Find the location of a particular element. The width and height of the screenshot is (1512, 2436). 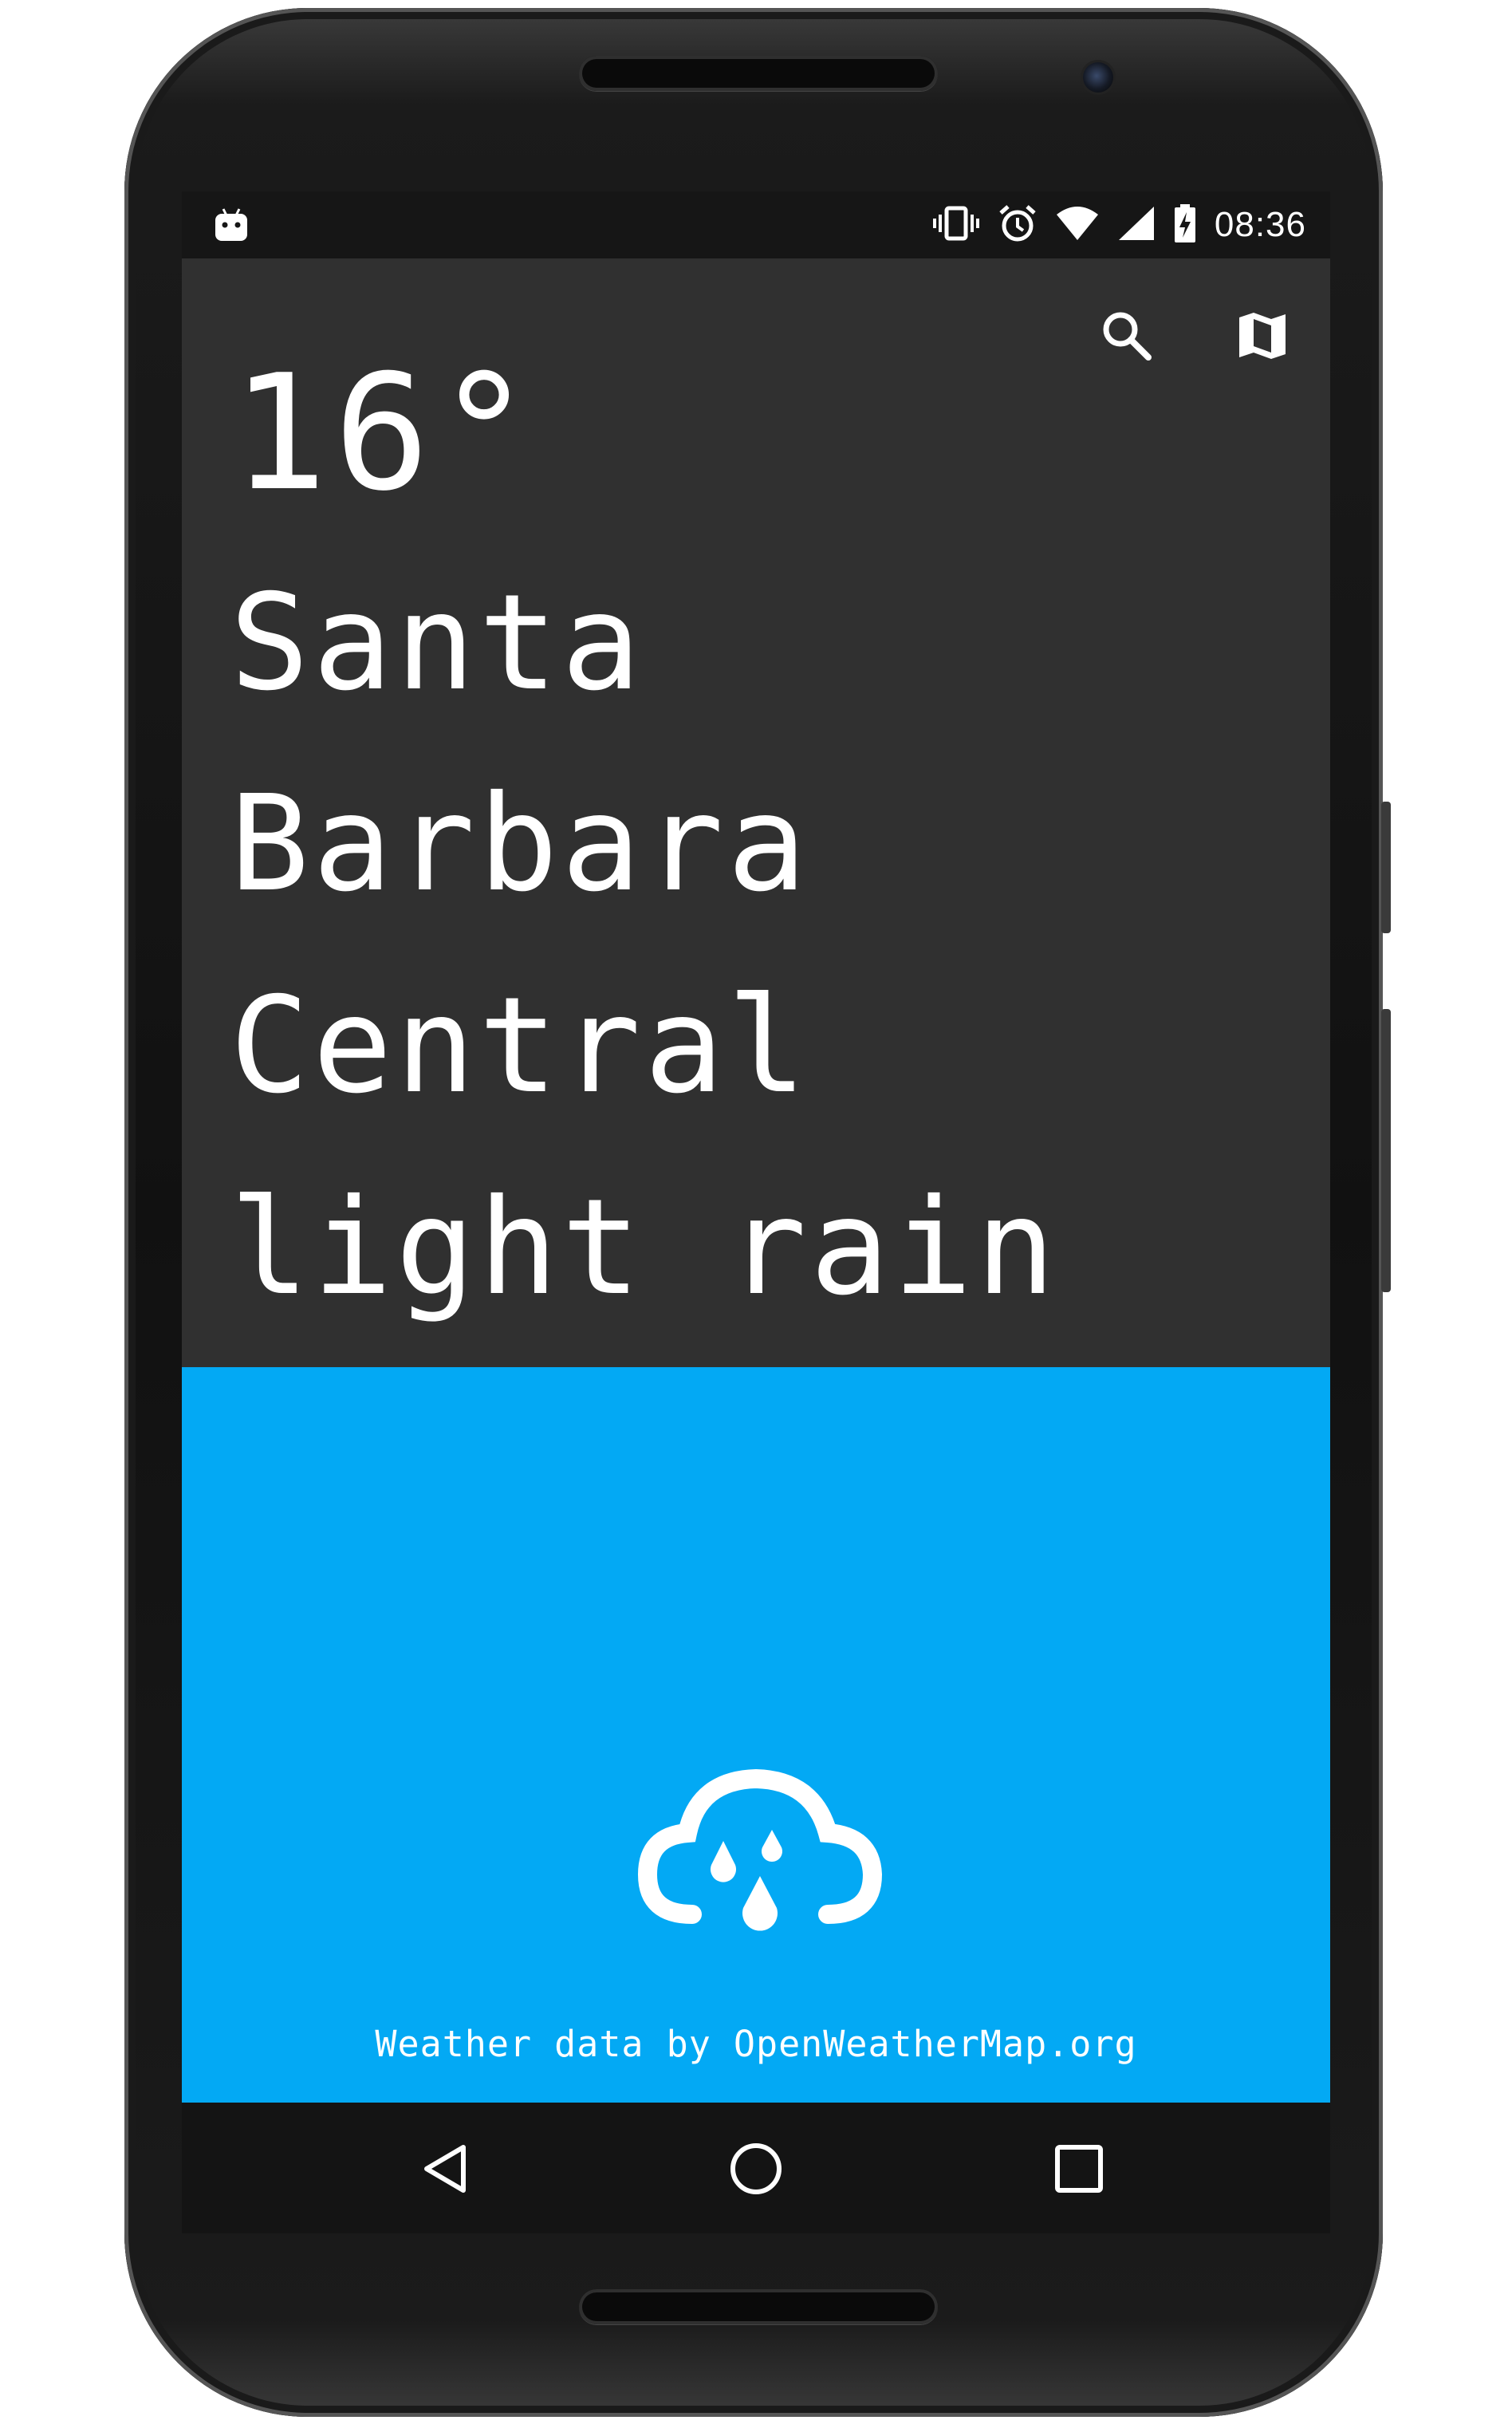

cell-signal-icon is located at coordinates (1136, 226).